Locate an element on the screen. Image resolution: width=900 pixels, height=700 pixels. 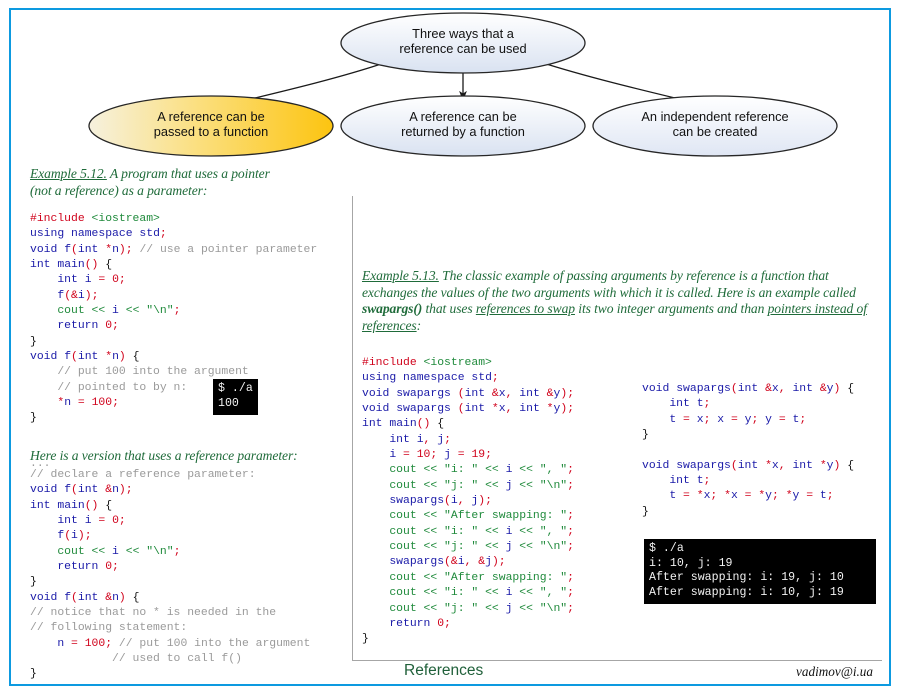
diagram-node-3-line1: An independent reference is located at coordinates (714, 116).